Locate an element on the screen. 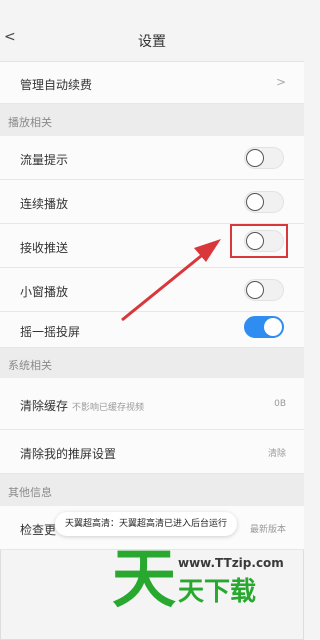 The image size is (320, 640). watermark-url: www.TTzip.com is located at coordinates (231, 563).